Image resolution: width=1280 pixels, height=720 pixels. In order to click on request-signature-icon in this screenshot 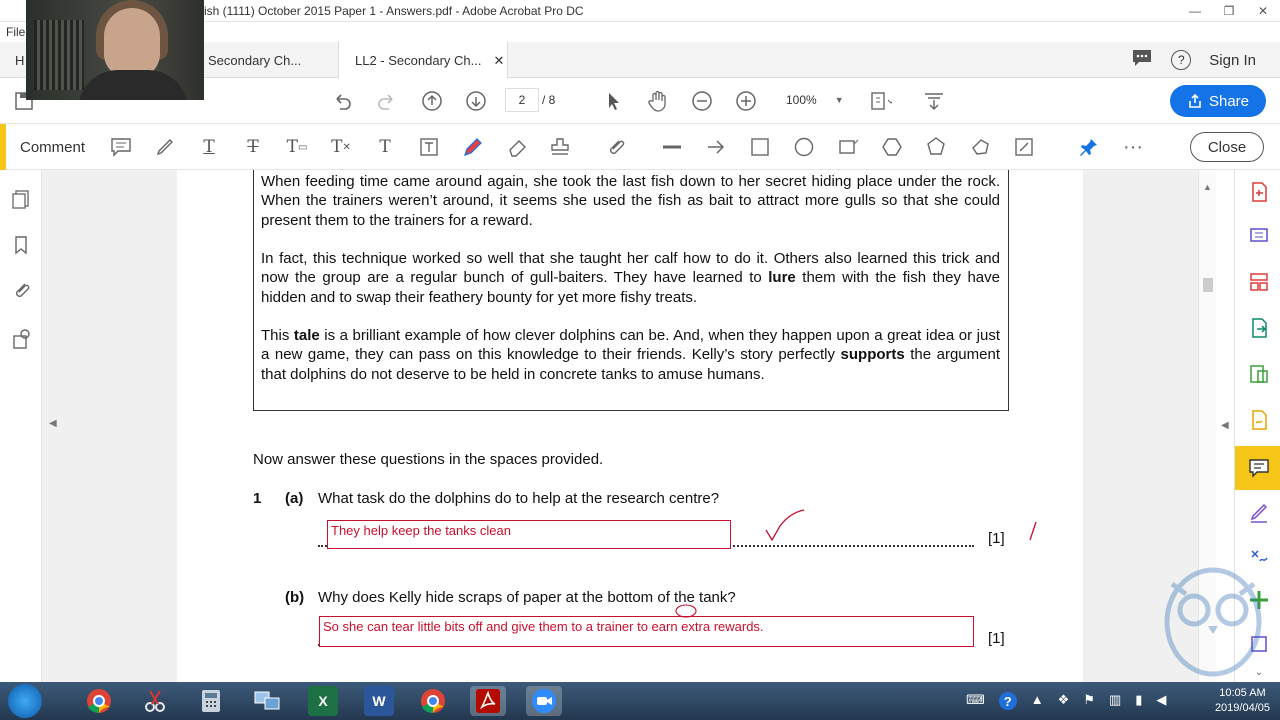, I will do `click(1259, 420)`.